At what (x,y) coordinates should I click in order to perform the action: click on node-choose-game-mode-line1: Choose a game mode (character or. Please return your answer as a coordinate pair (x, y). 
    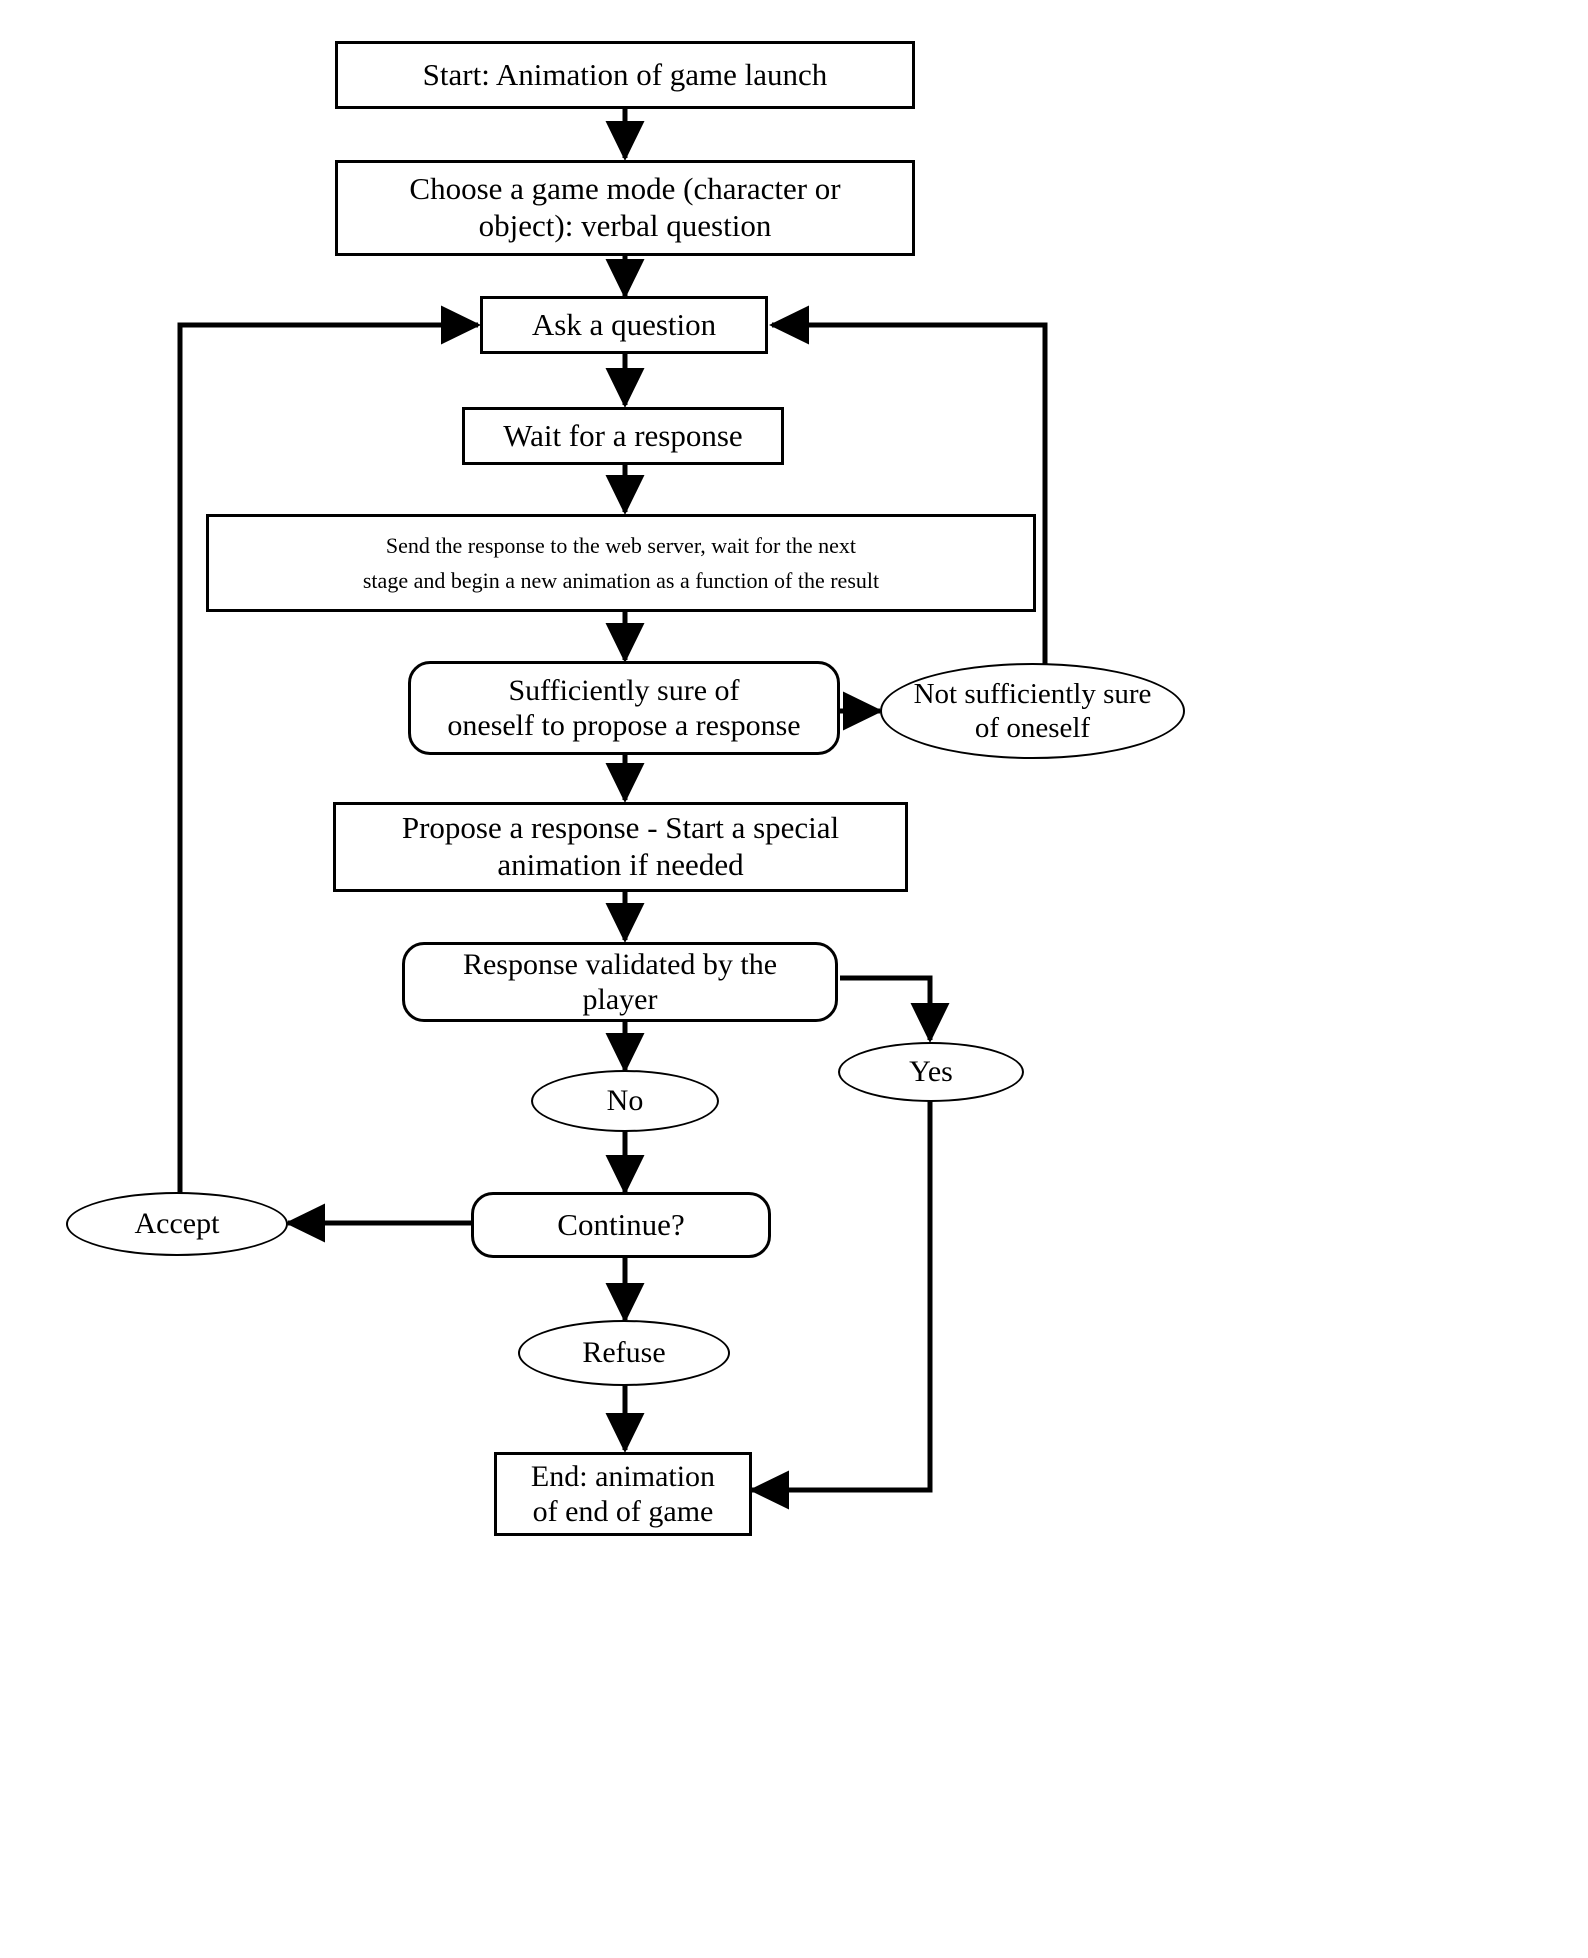
    Looking at the image, I should click on (625, 189).